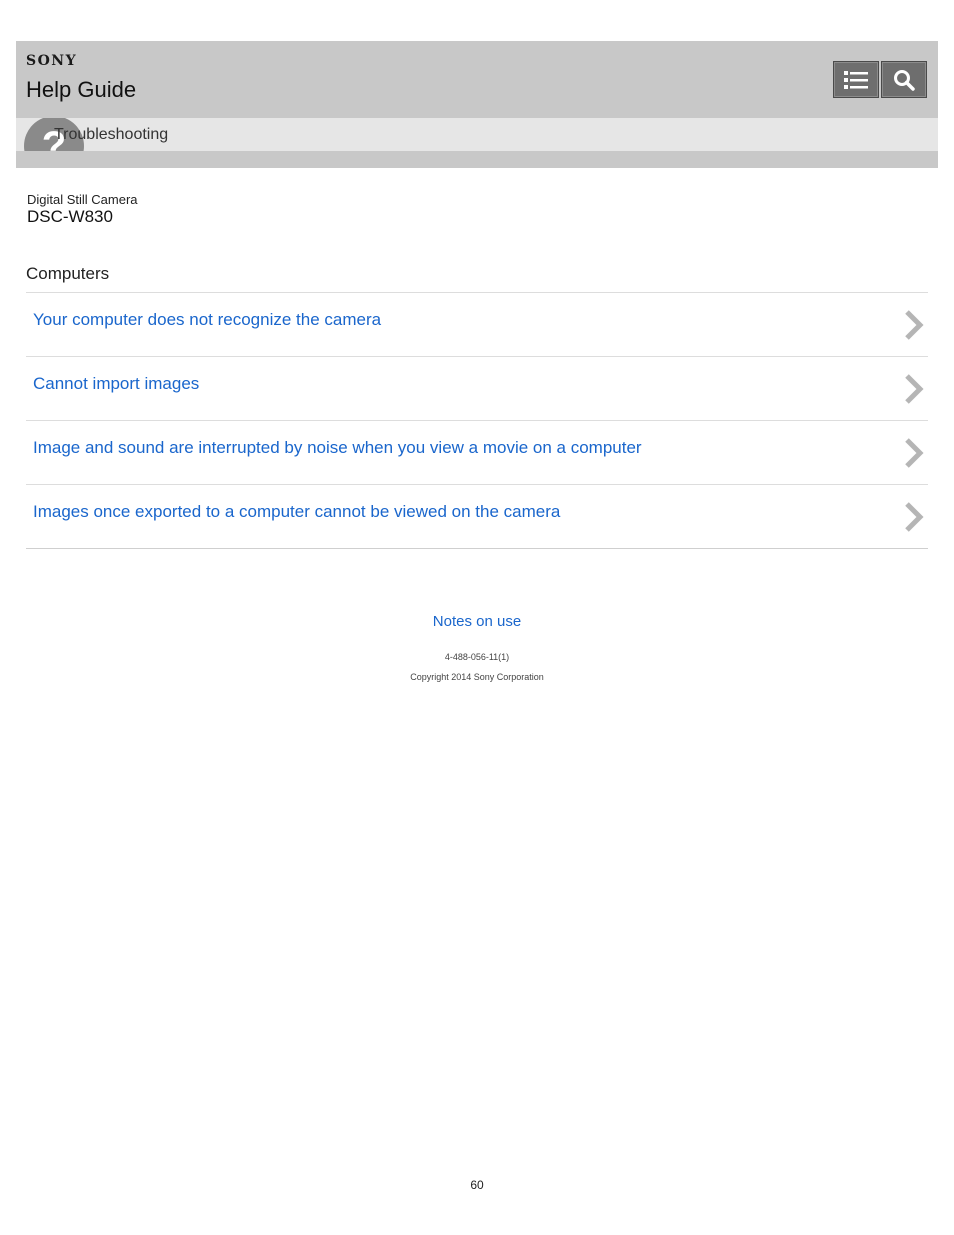 The image size is (954, 1235). Describe the element at coordinates (477, 134) in the screenshot. I see `breadcrumb: ? Troubleshooting` at that location.